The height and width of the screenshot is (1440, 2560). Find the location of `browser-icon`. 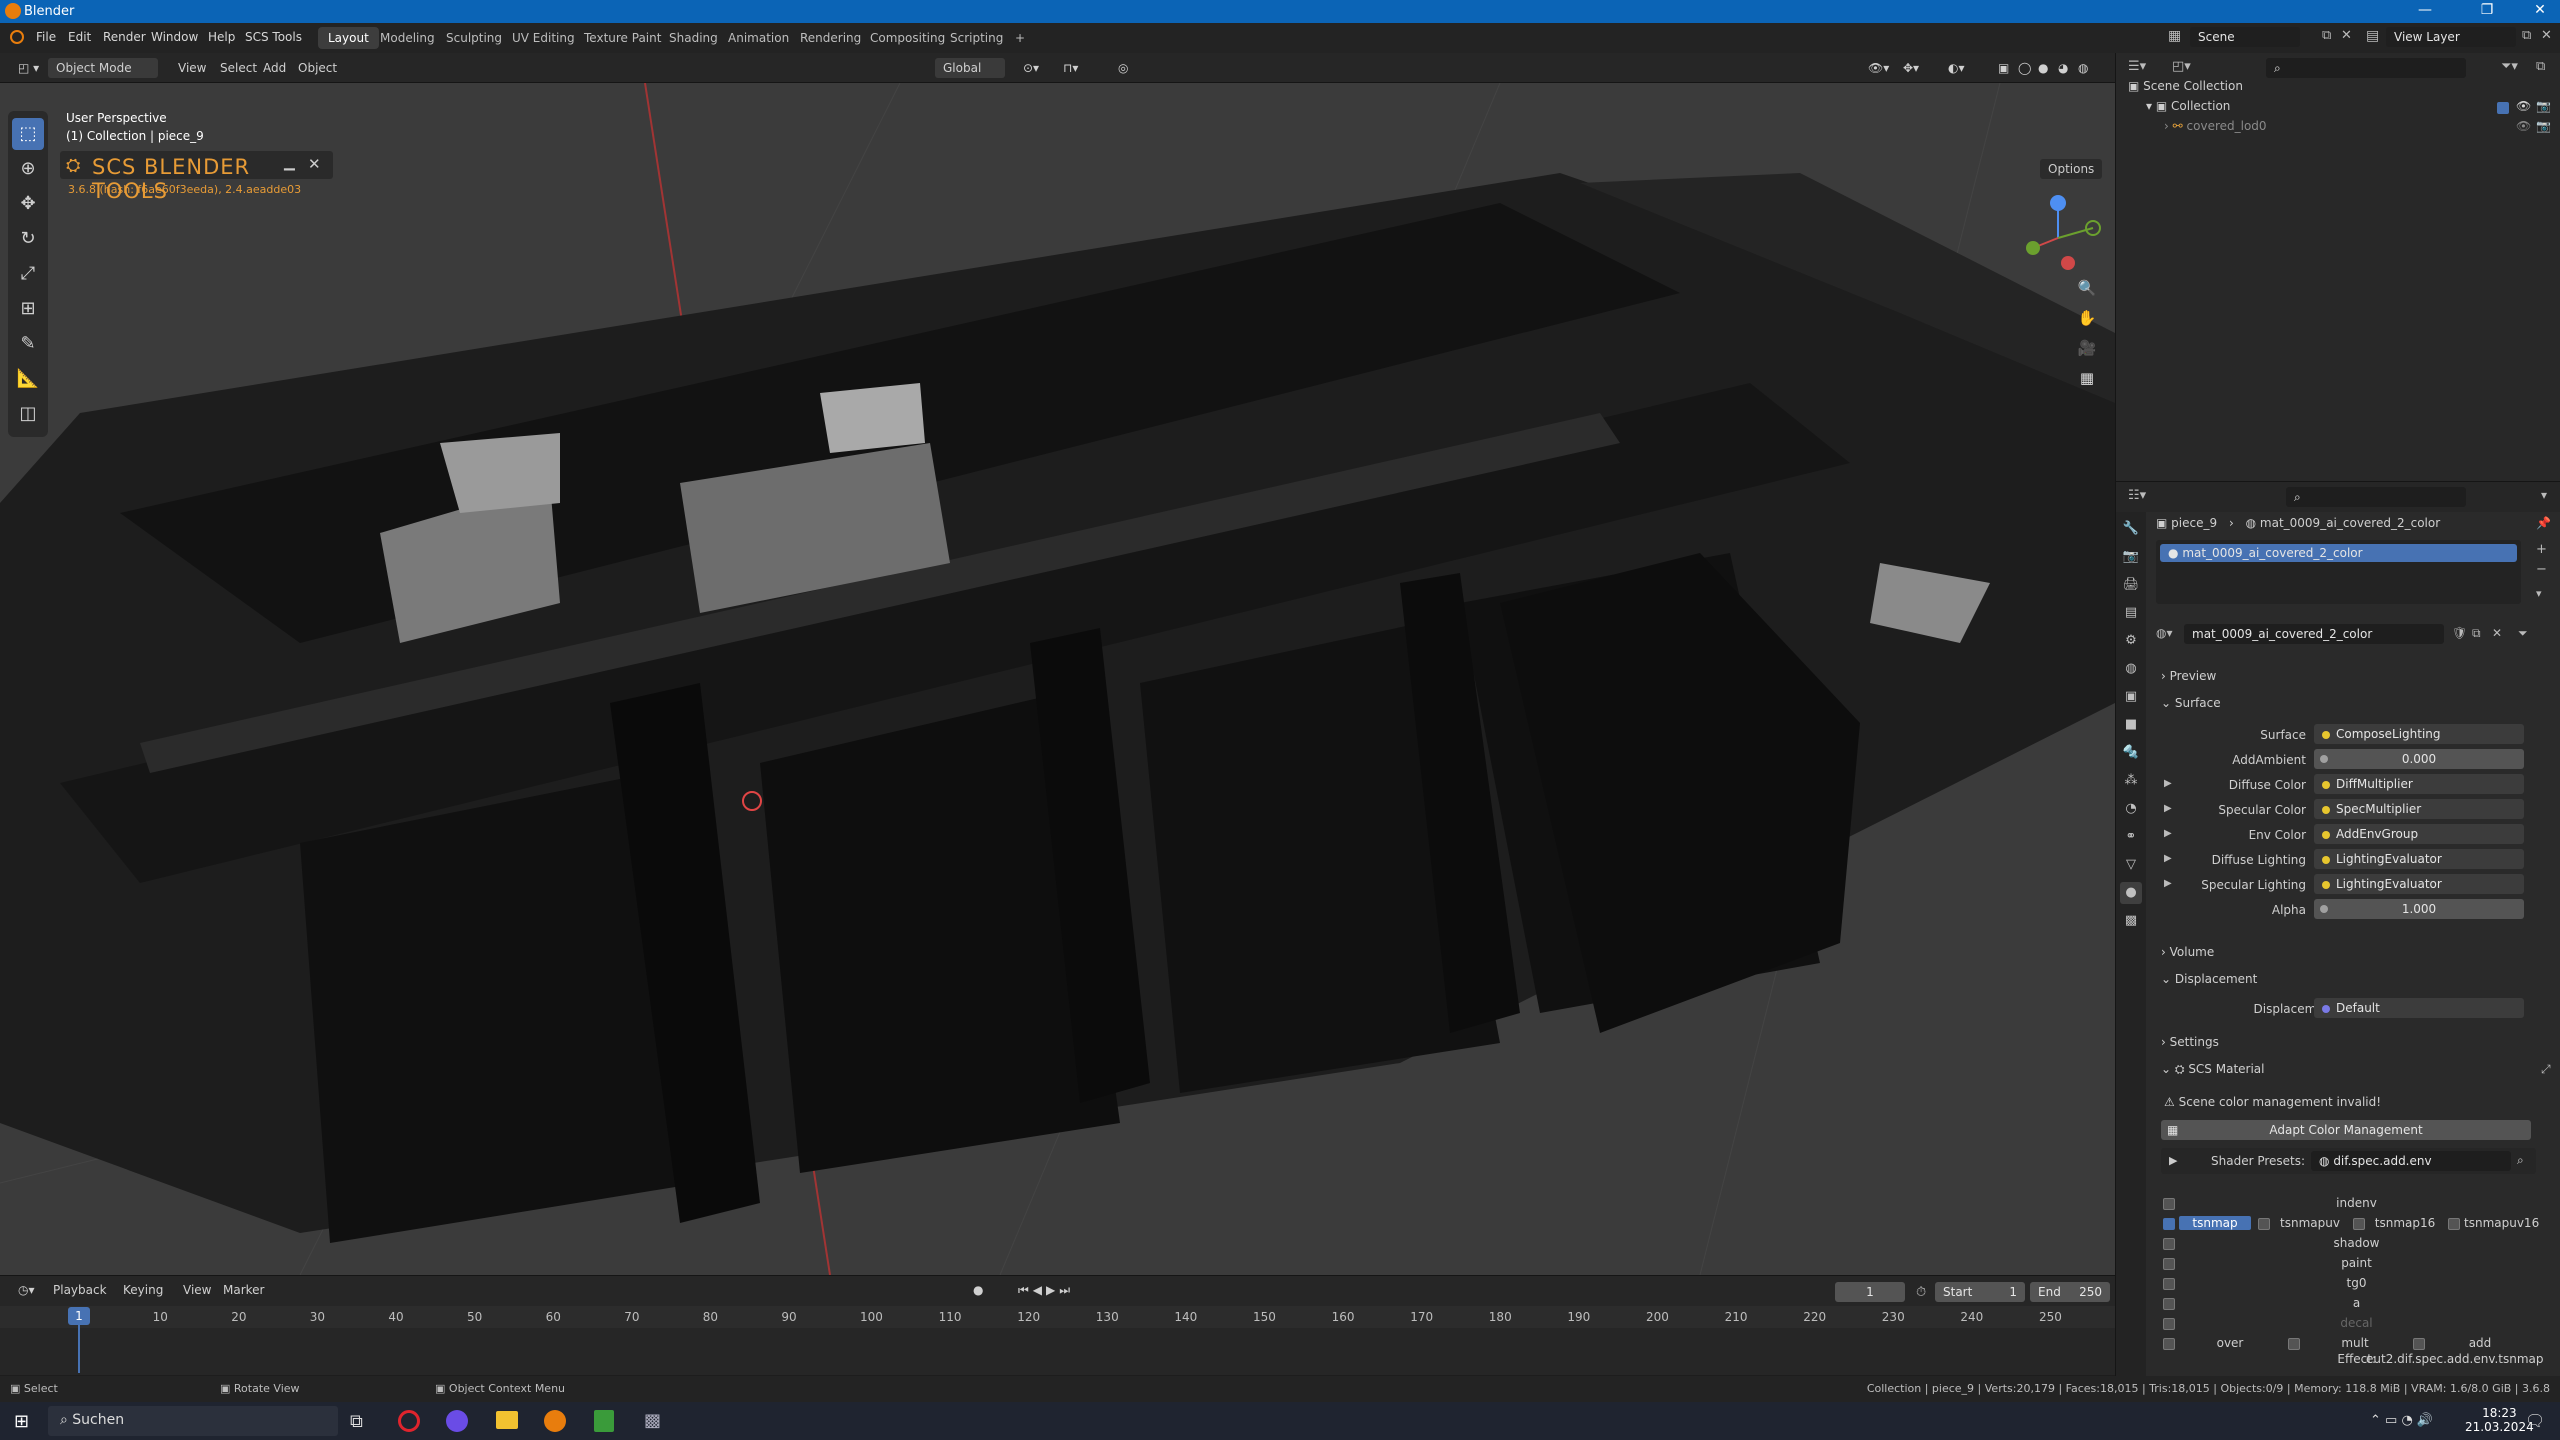

browser-icon is located at coordinates (457, 1421).